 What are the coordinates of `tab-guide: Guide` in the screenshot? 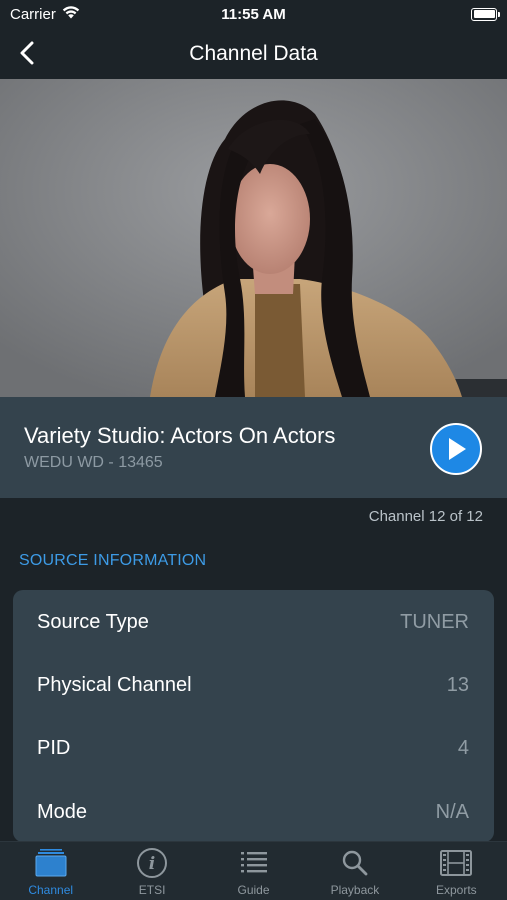 It's located at (253, 871).